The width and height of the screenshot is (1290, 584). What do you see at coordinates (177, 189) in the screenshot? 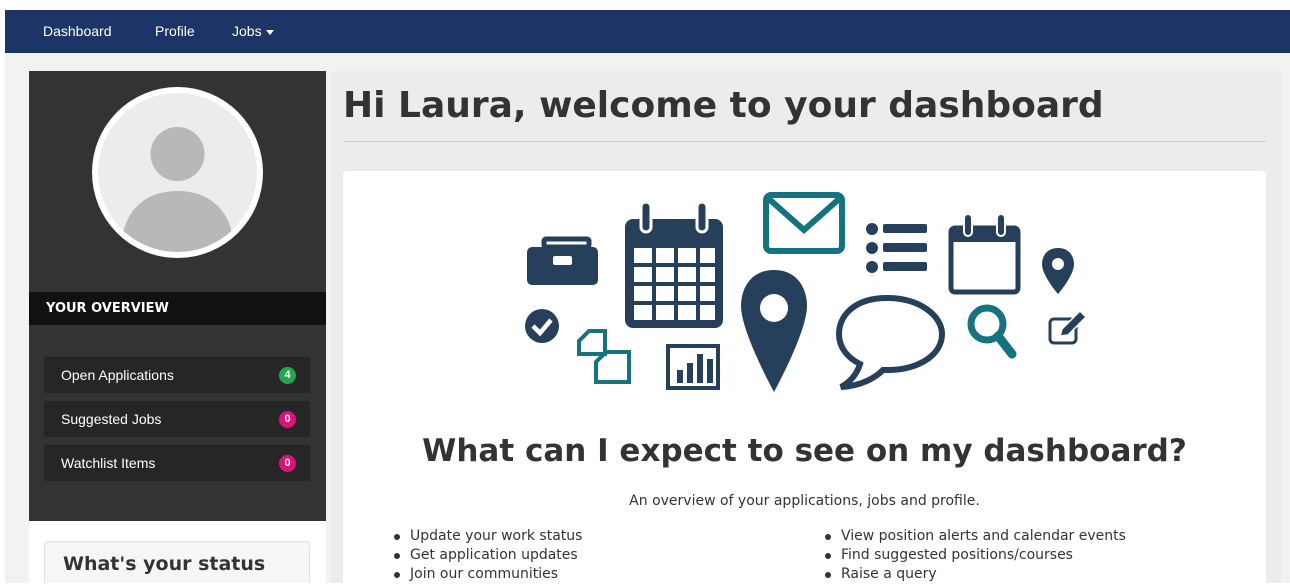
I see `user-silhouette-icon` at bounding box center [177, 189].